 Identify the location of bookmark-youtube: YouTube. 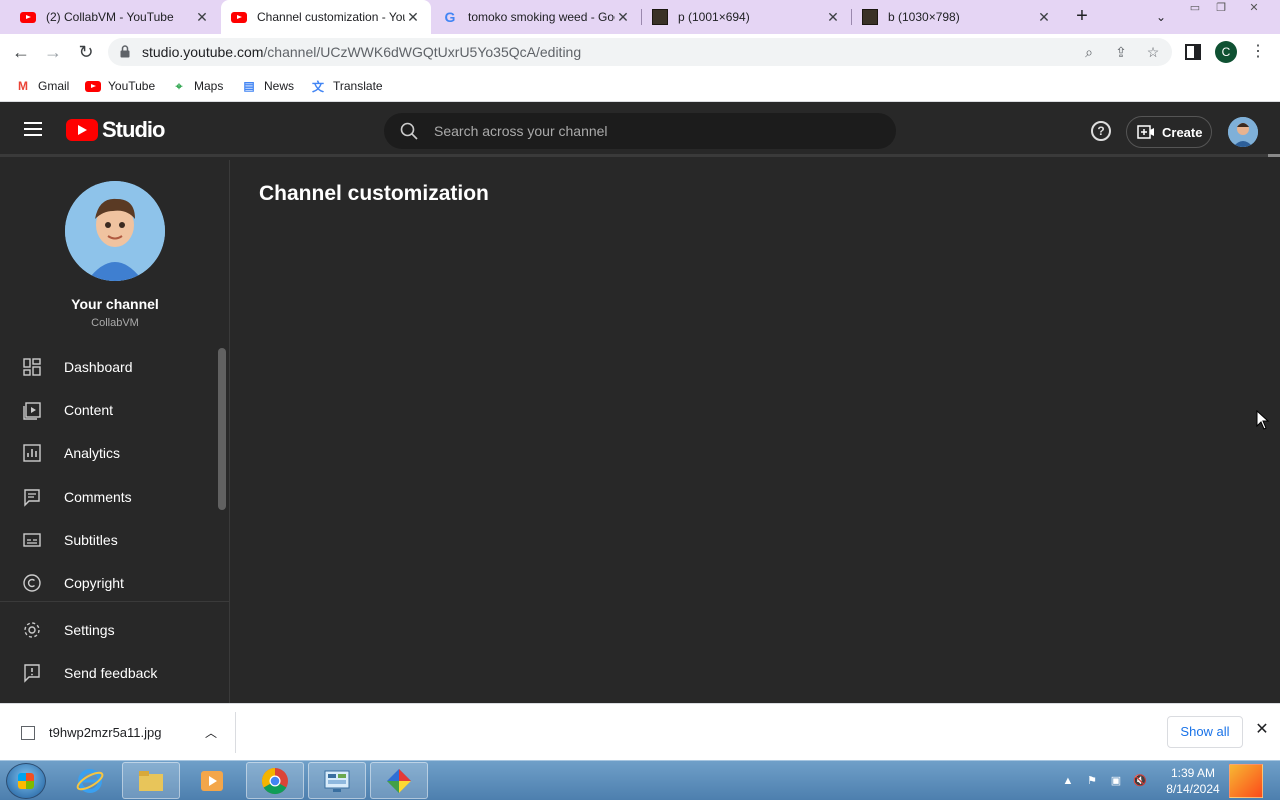
(120, 86).